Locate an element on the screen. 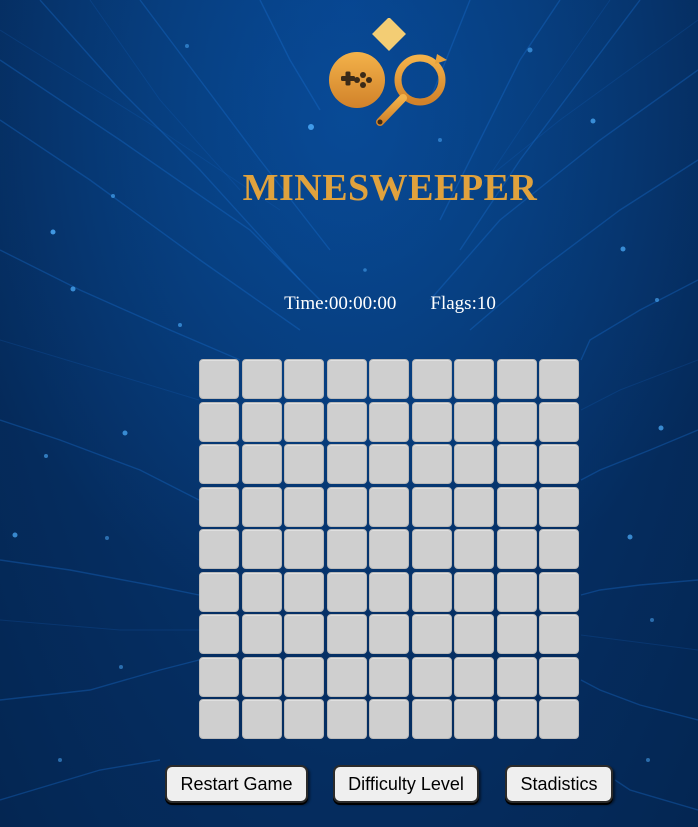  status-bar: Time:00:00:00 Flags:10 is located at coordinates (349, 304).